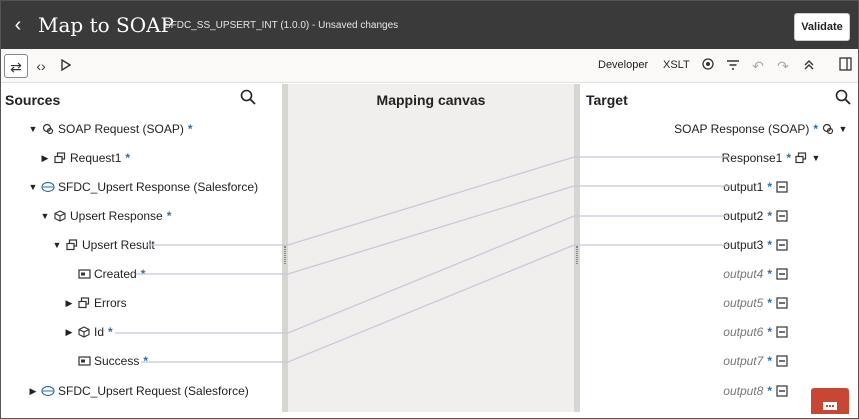 The image size is (859, 419). I want to click on target-node-output1: output1 *, so click(757, 187).